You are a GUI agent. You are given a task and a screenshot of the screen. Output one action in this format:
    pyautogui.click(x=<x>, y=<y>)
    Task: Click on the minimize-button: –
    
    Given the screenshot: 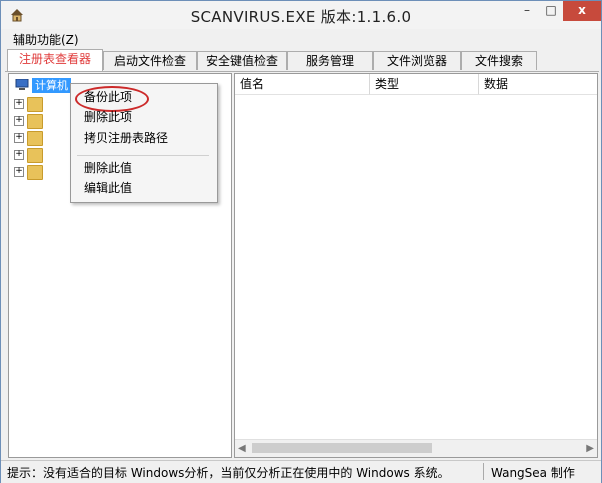 What is the action you would take?
    pyautogui.click(x=527, y=11)
    